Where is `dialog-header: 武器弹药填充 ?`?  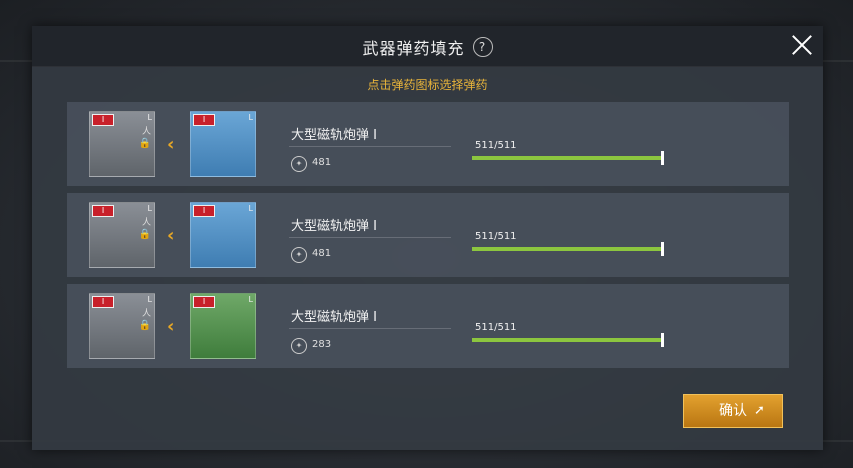 dialog-header: 武器弹药填充 ? is located at coordinates (427, 46).